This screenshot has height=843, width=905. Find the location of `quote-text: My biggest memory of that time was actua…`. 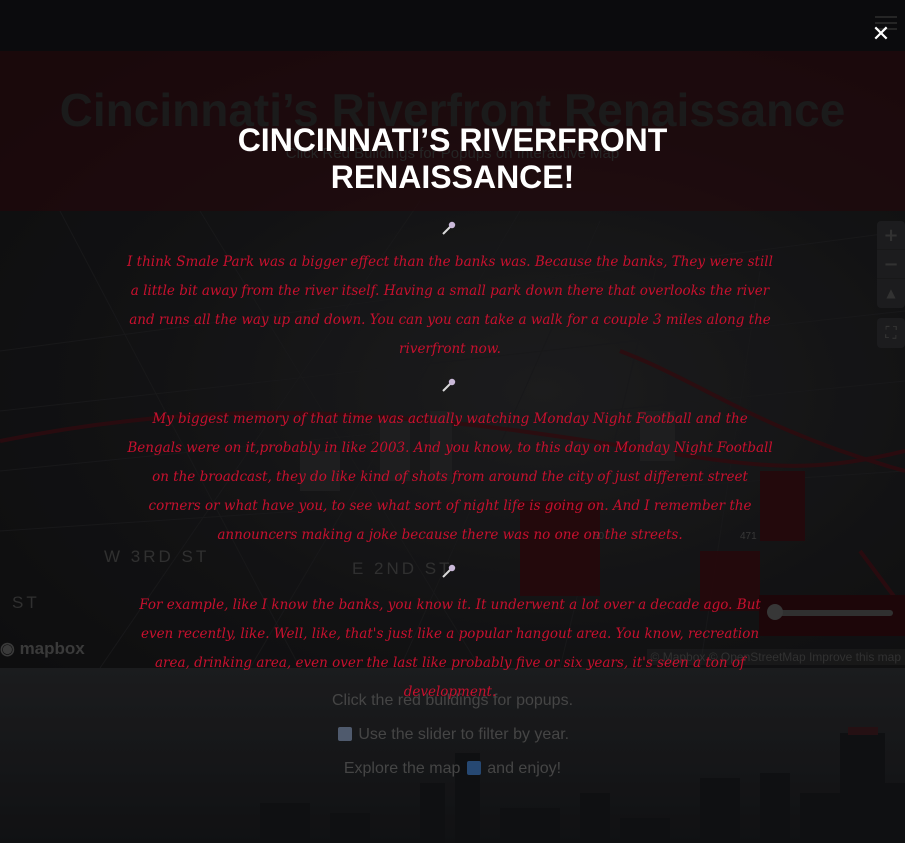

quote-text: My biggest memory of that time was actua… is located at coordinates (450, 477).